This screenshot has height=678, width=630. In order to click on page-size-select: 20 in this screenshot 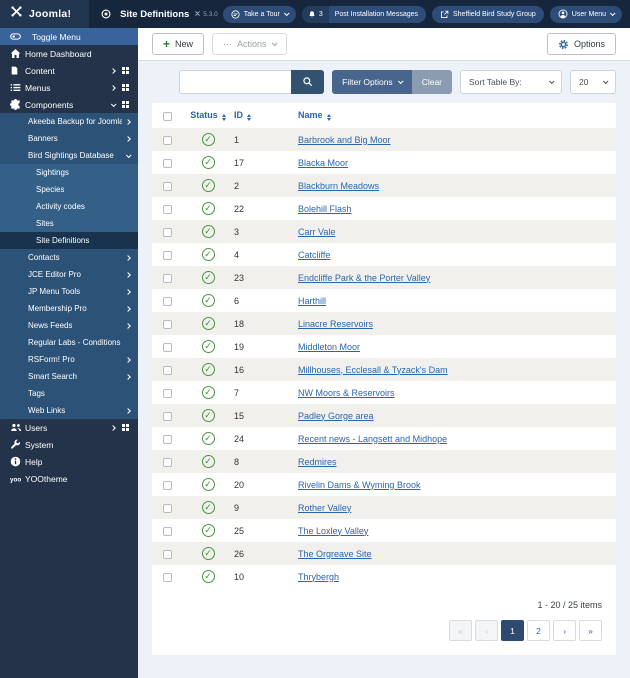, I will do `click(593, 82)`.